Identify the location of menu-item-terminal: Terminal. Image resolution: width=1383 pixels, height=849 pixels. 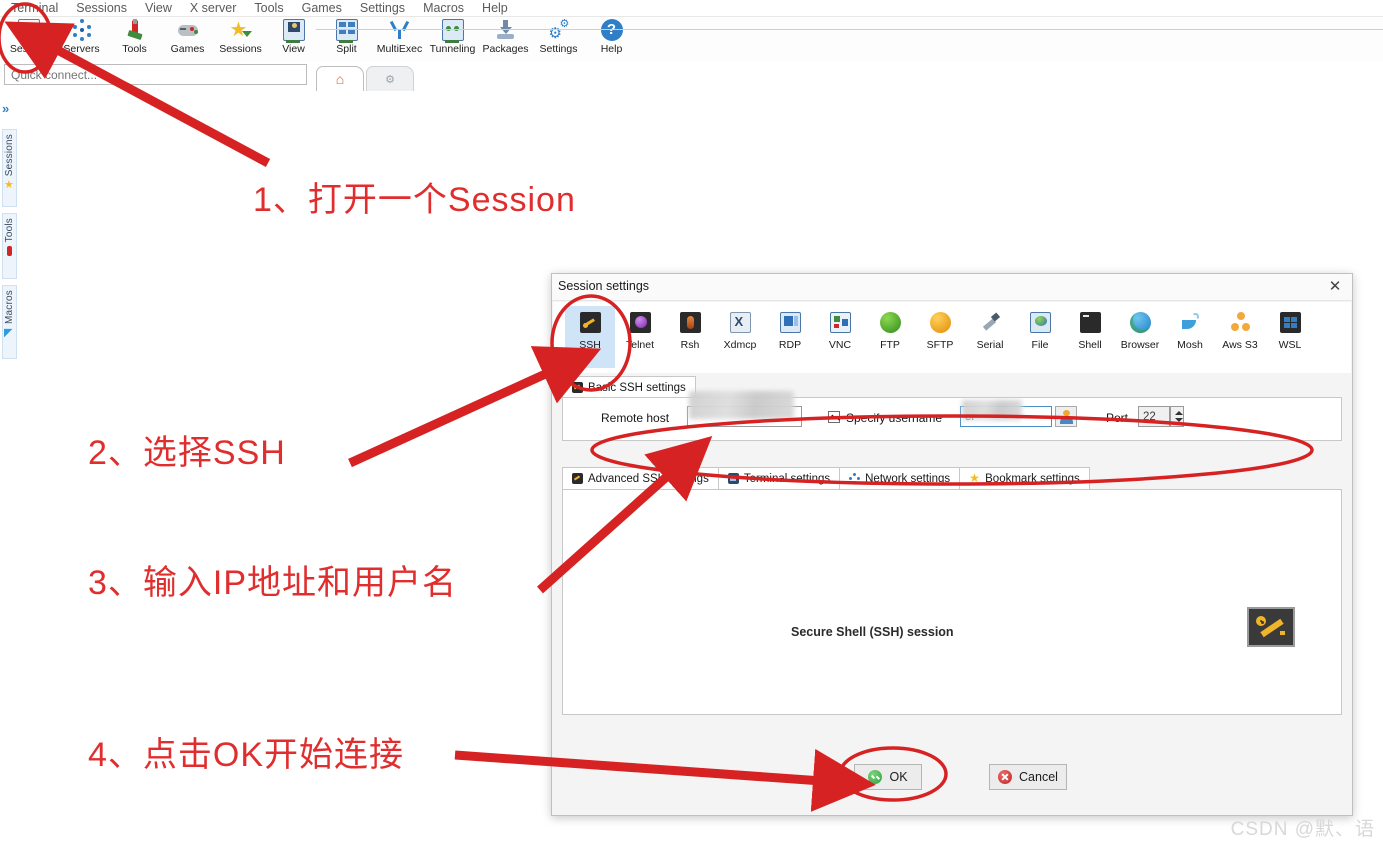
(34, 8).